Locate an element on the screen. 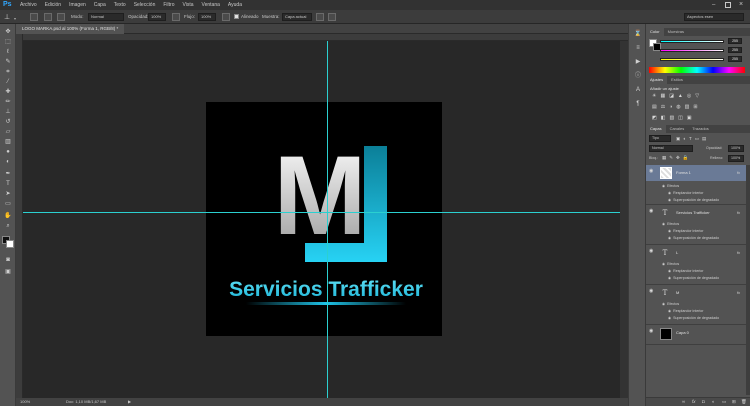 This screenshot has width=750, height=406. close-icon: × is located at coordinates (741, 4).